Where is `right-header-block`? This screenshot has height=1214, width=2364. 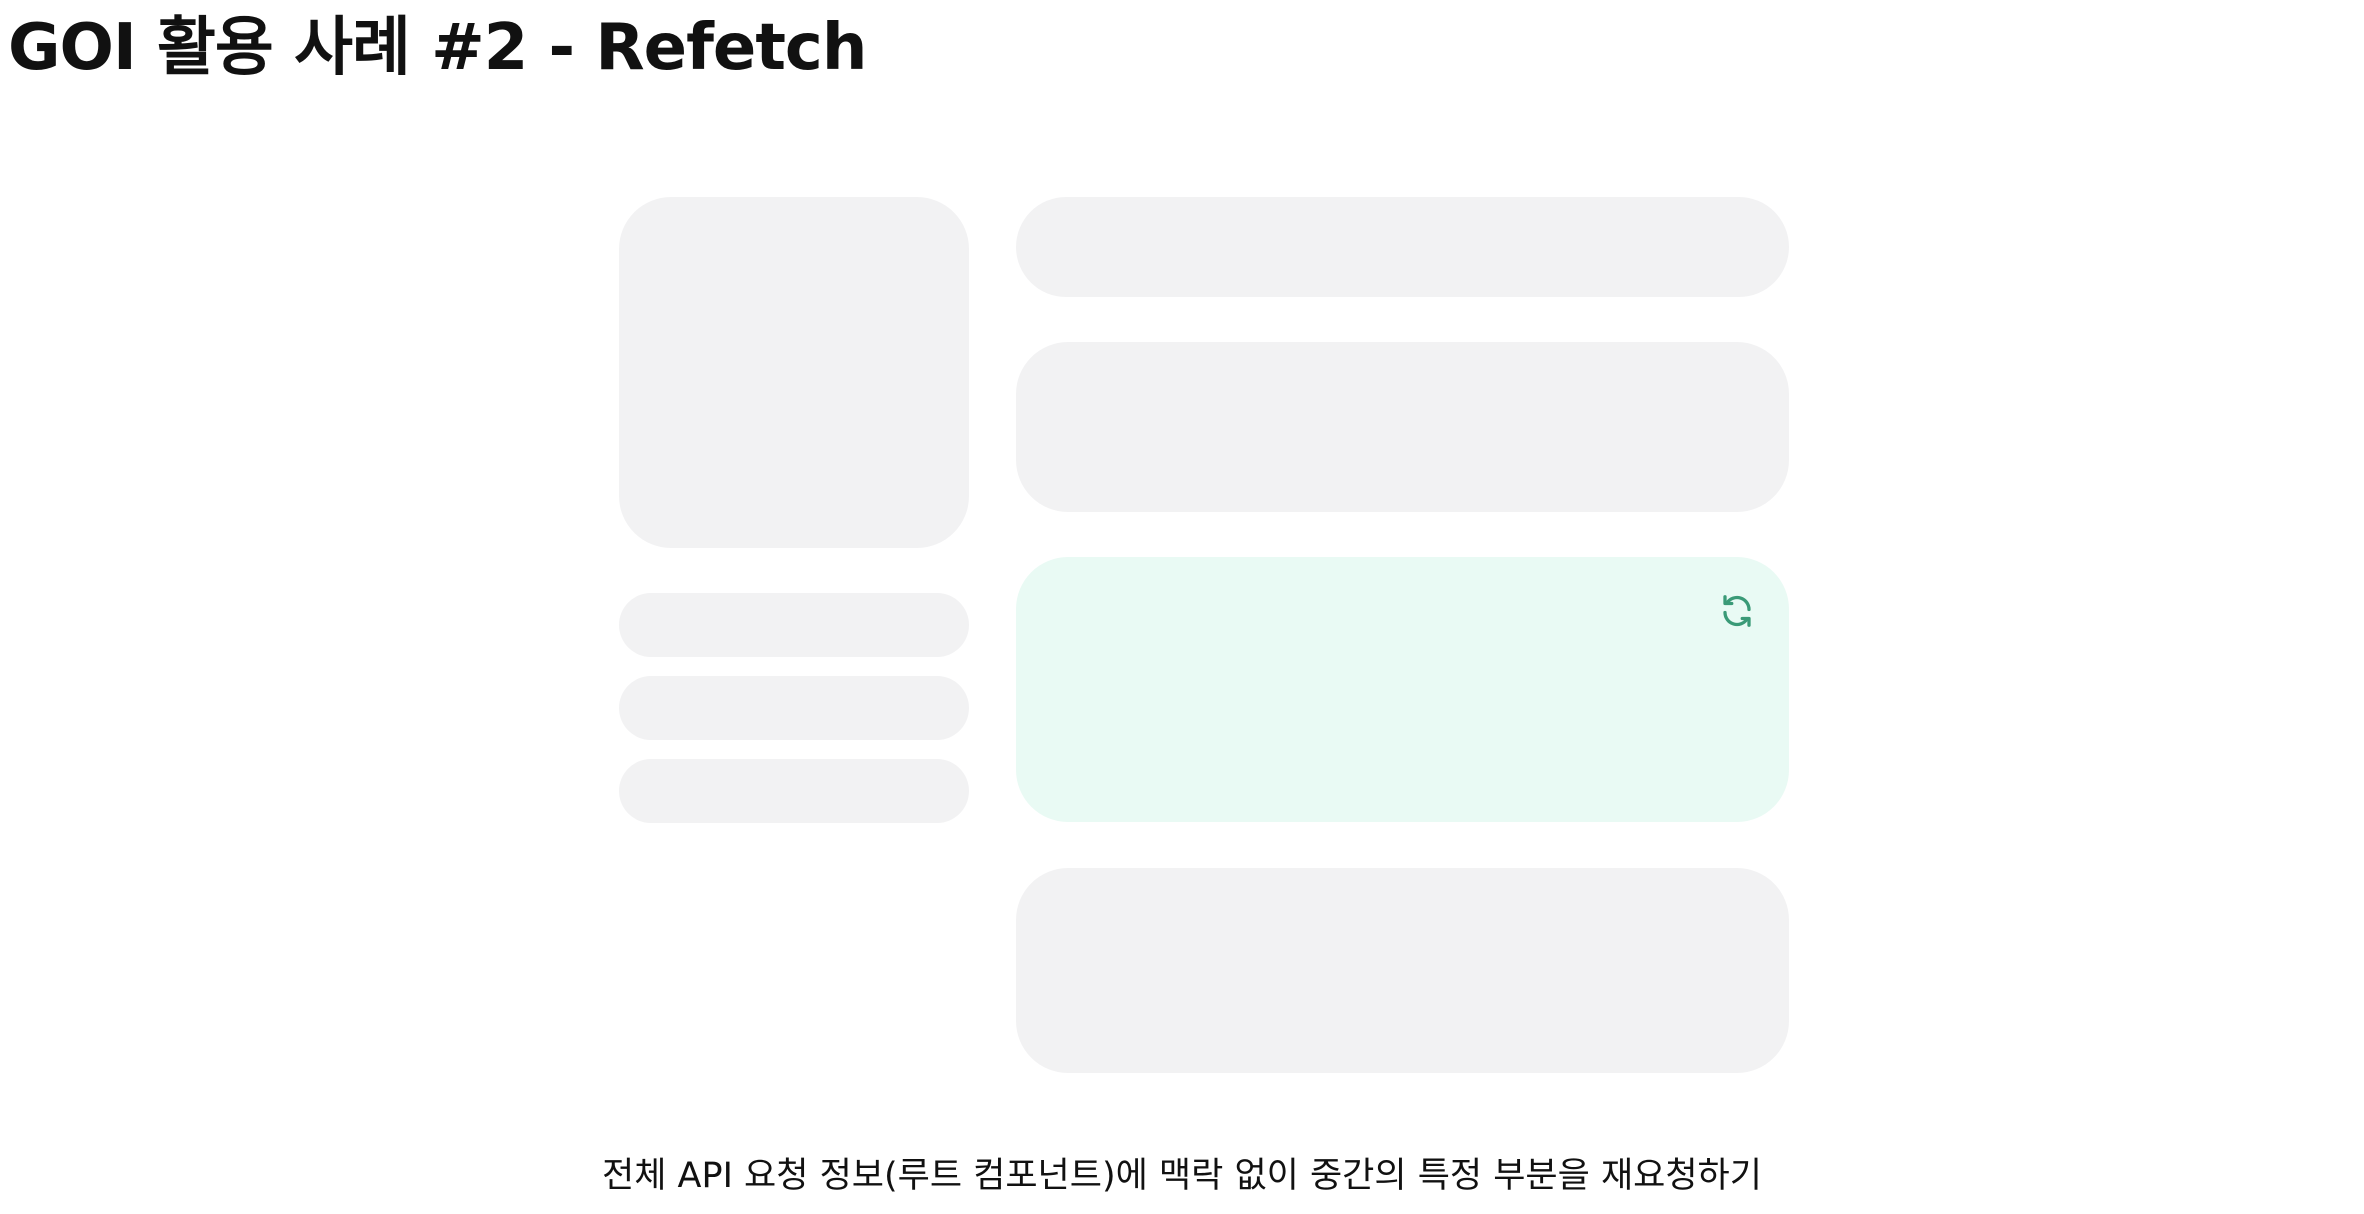 right-header-block is located at coordinates (1402, 247).